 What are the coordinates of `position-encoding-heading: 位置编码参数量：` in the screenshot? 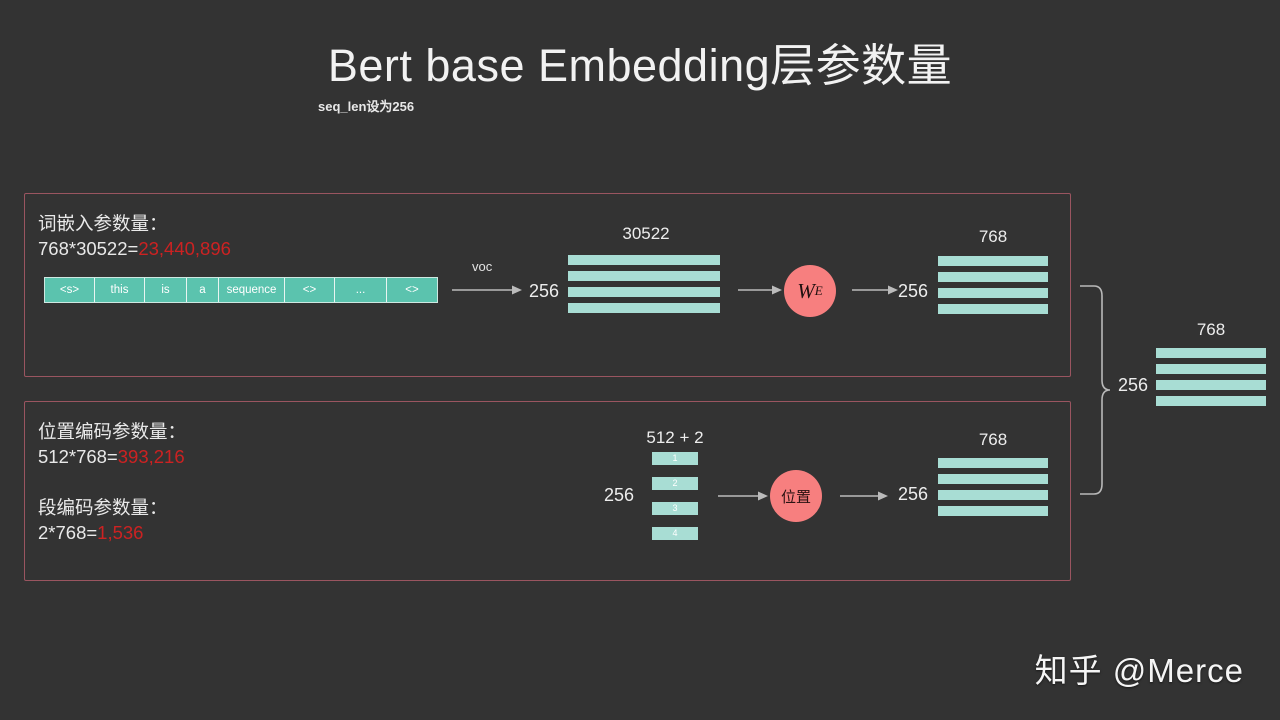 It's located at (112, 431).